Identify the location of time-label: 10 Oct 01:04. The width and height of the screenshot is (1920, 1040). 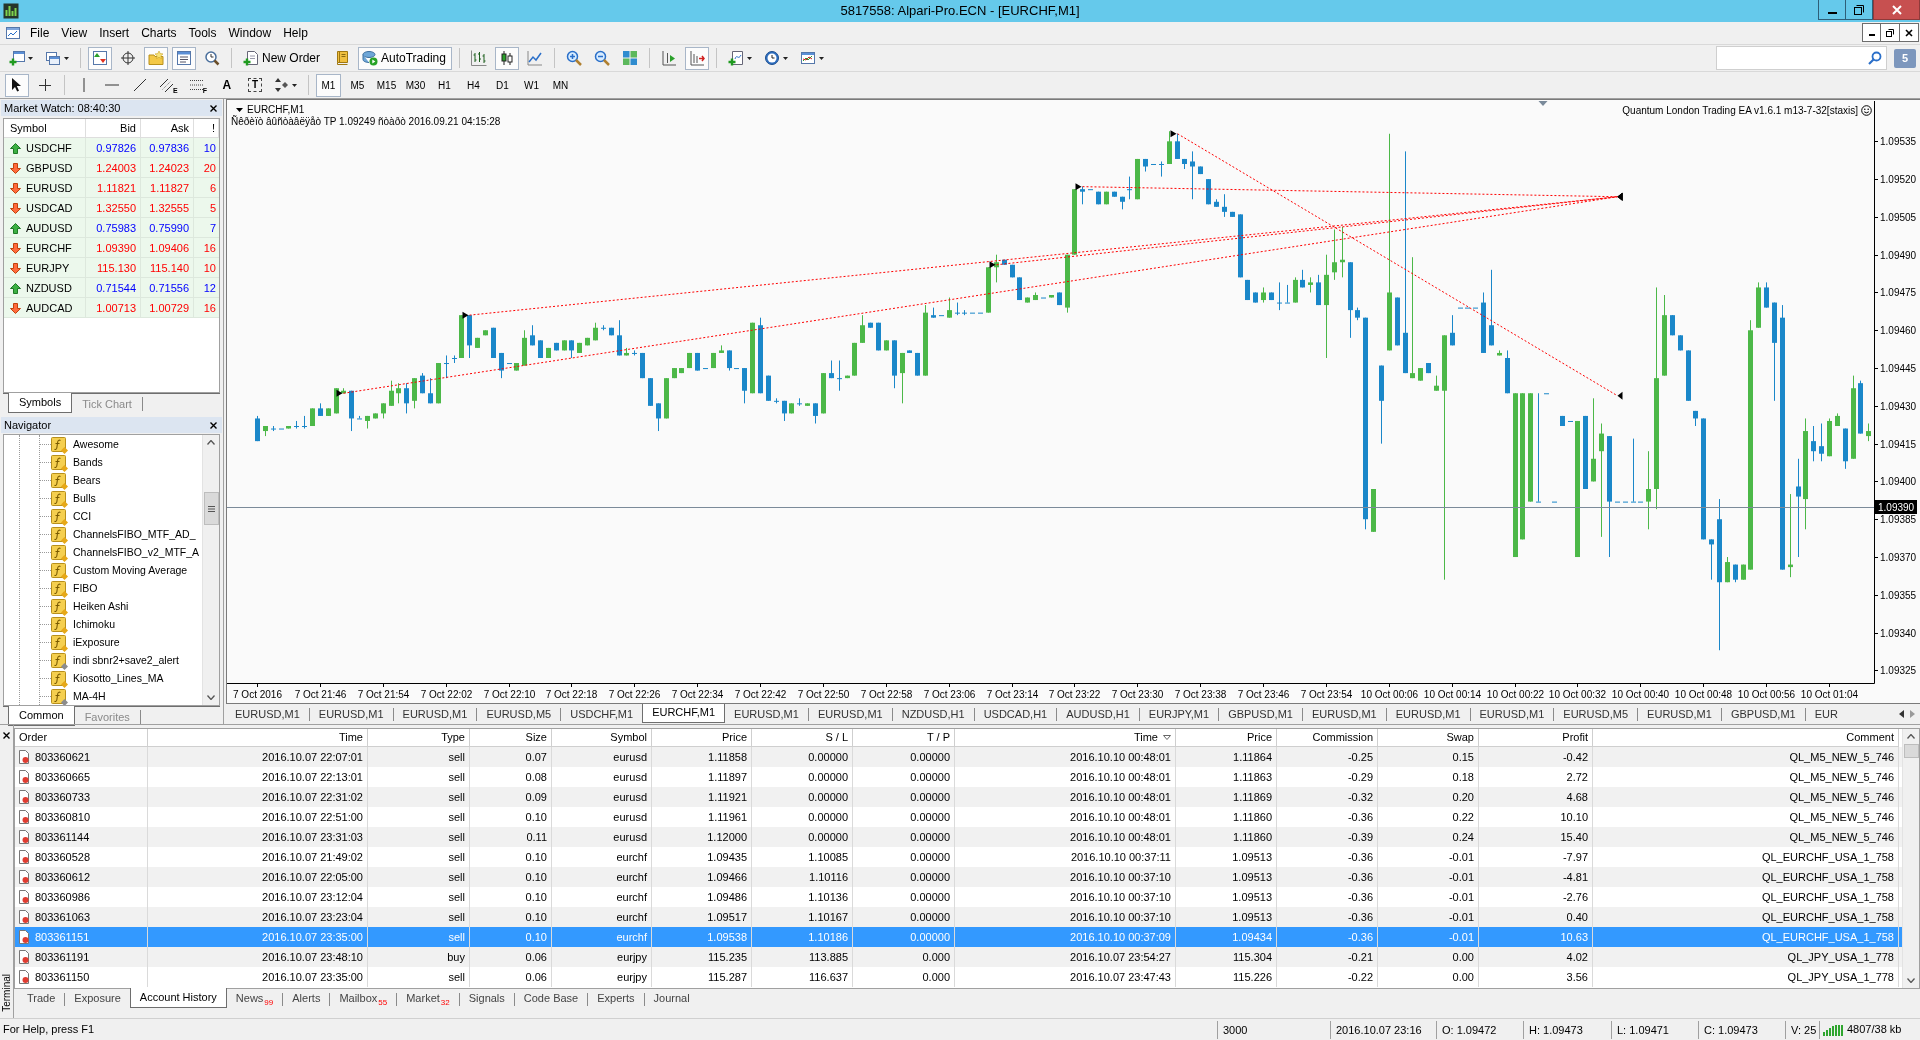
(1829, 694).